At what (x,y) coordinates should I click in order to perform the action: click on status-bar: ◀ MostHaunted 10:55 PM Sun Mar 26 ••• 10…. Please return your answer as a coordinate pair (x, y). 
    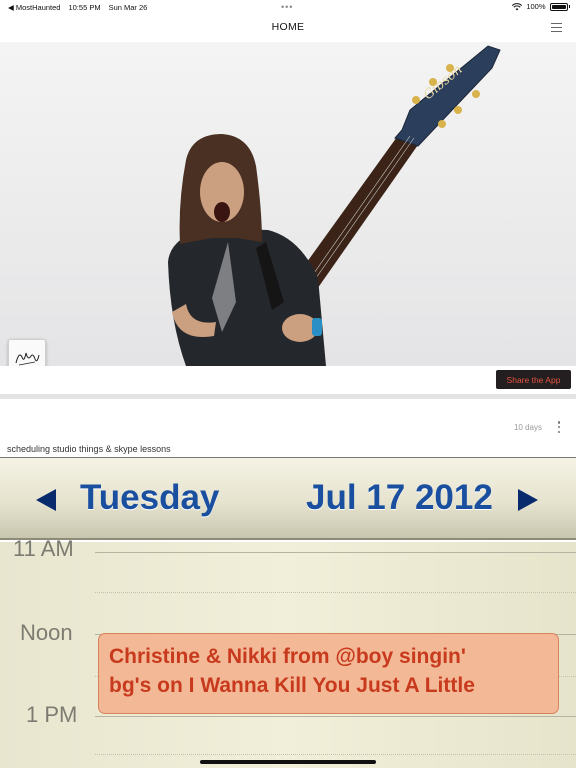
    Looking at the image, I should click on (288, 7).